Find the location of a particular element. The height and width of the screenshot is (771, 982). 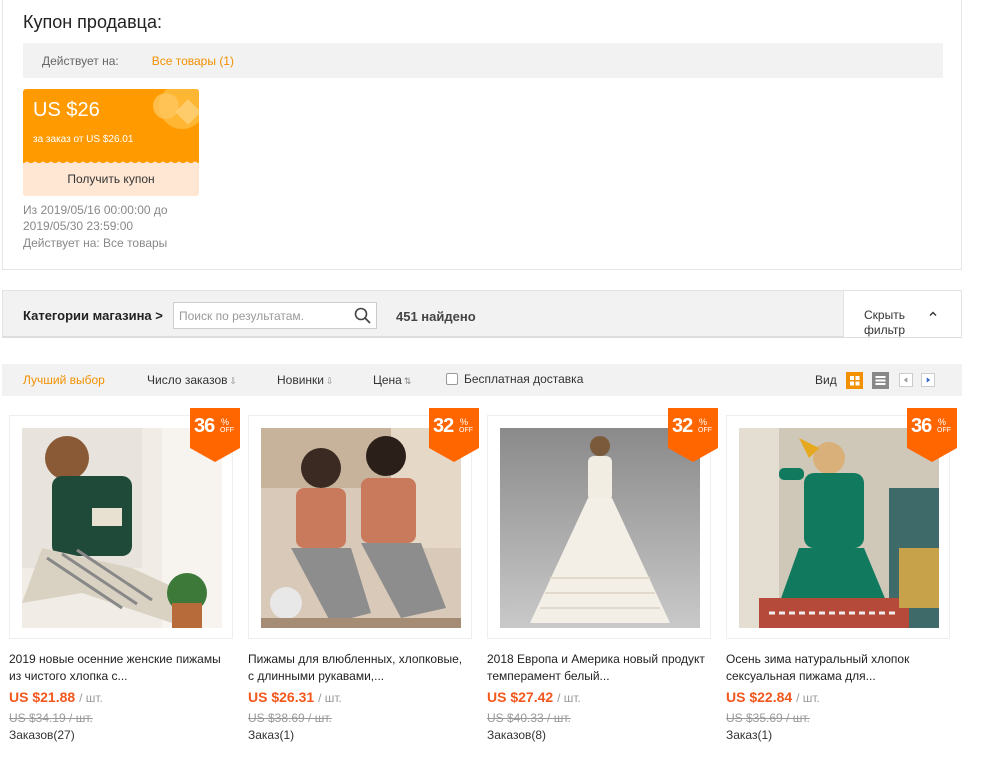

price-value: US $22.84 is located at coordinates (759, 697).